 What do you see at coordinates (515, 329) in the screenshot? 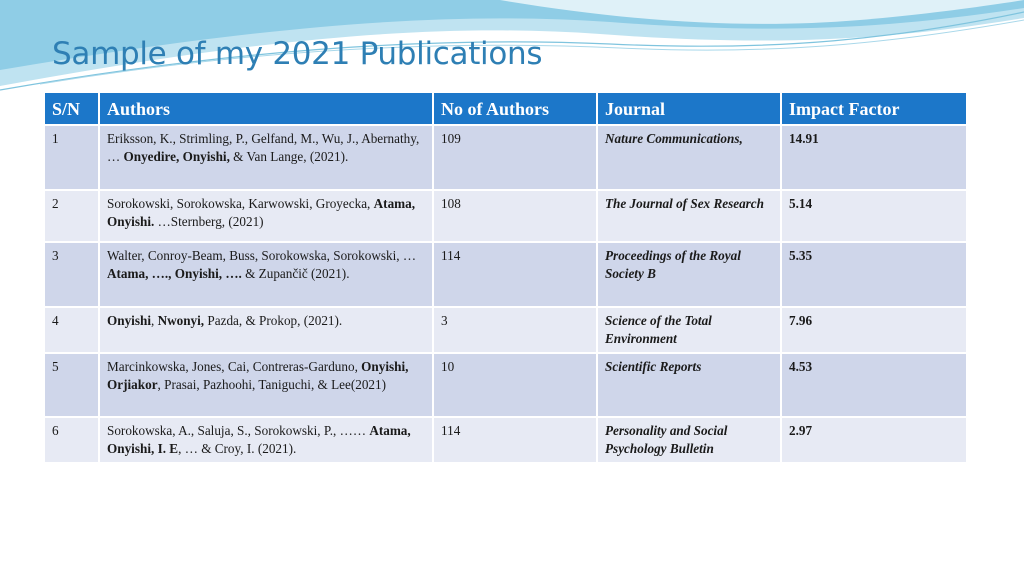
I see `author-count-cell: 3` at bounding box center [515, 329].